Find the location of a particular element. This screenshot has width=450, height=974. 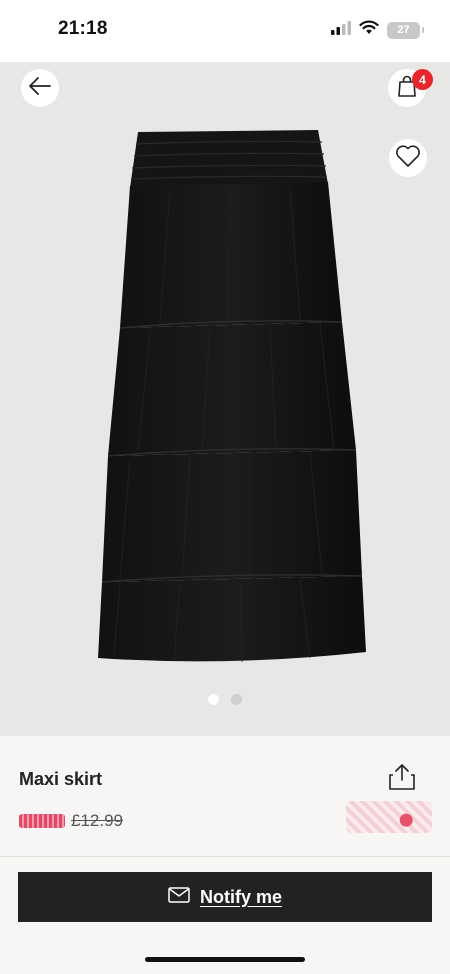

price-row: £12.99 is located at coordinates (71, 821).